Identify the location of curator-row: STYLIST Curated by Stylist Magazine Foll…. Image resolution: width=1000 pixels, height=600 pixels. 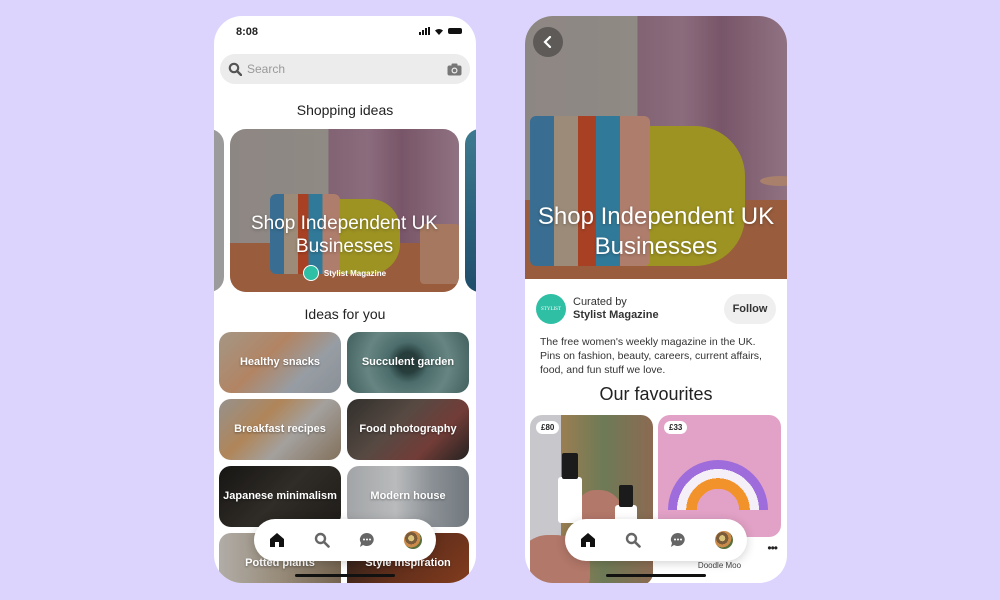
(656, 309).